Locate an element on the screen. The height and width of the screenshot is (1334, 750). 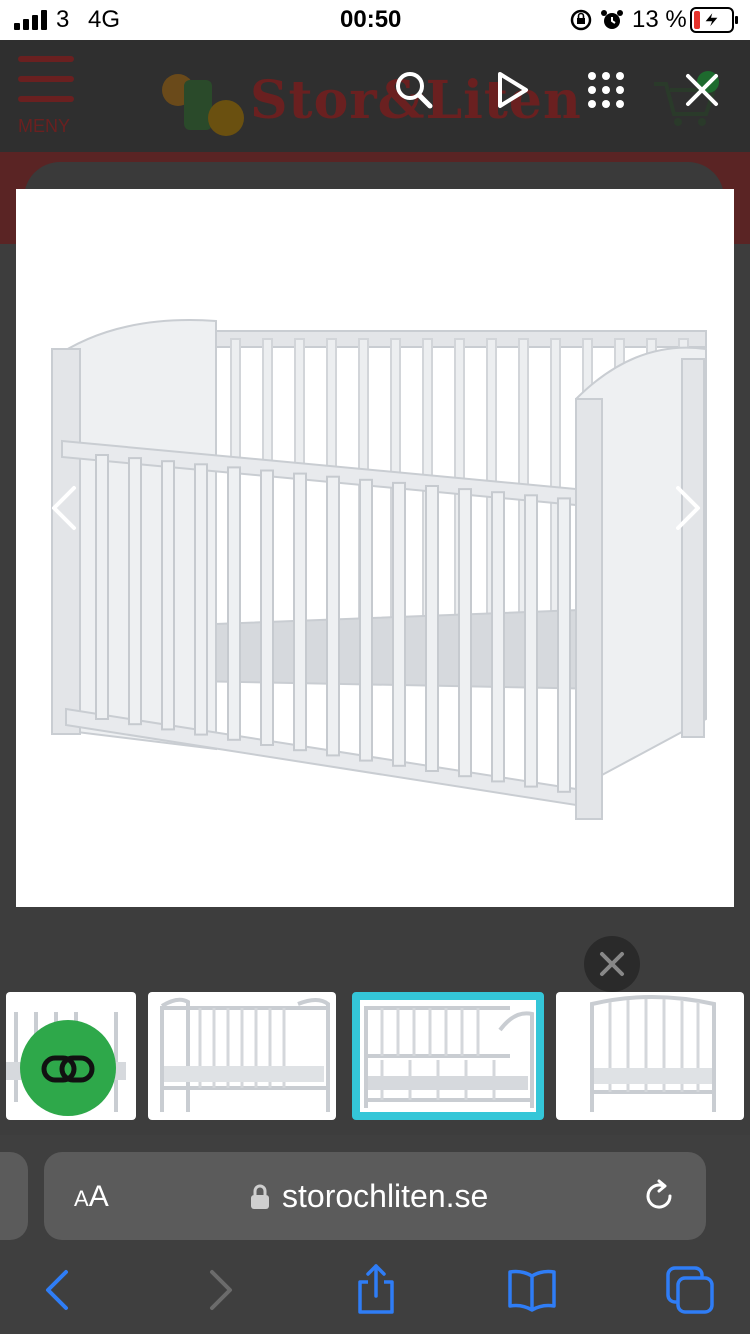
text-size-label: A is located at coordinates (98, 1196).